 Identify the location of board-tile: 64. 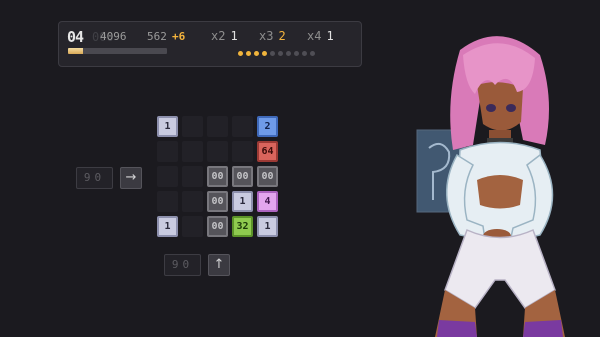
(267, 151).